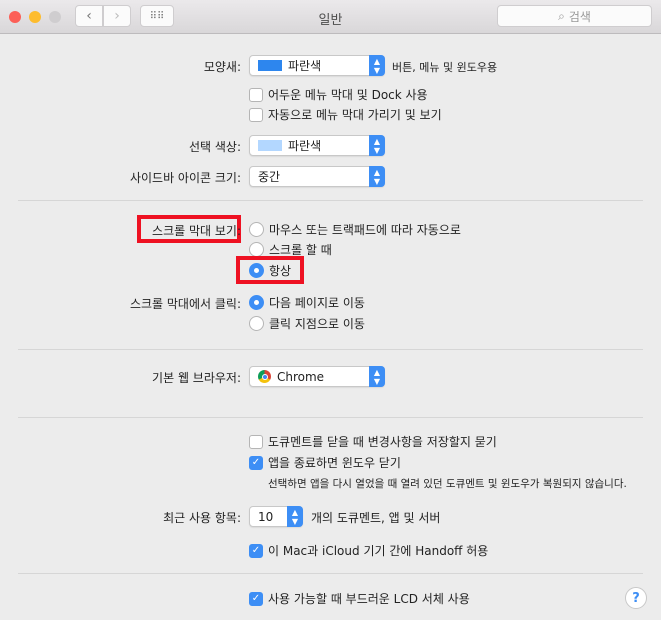  Describe the element at coordinates (355, 115) in the screenshot. I see `checkbox-label: 자동으로 메뉴 막대 가리기 및 보기` at that location.